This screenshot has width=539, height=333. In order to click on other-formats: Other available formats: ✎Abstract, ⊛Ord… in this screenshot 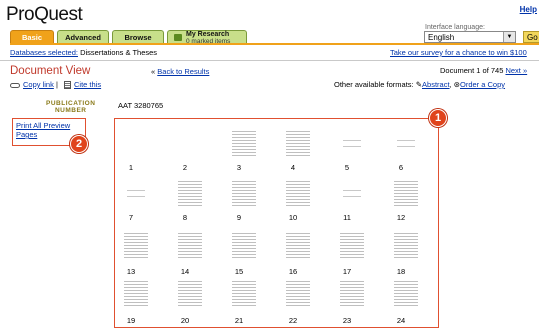, I will do `click(420, 84)`.